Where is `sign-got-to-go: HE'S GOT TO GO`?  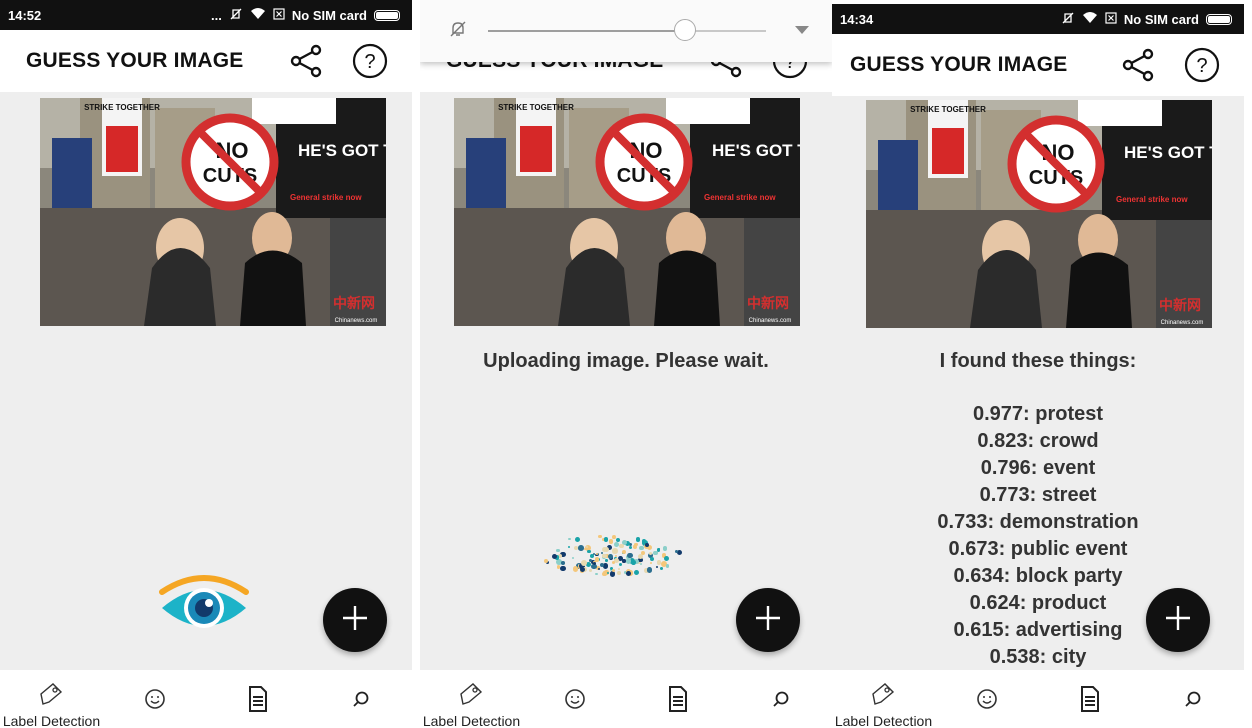 sign-got-to-go: HE'S GOT TO GO is located at coordinates (1168, 152).